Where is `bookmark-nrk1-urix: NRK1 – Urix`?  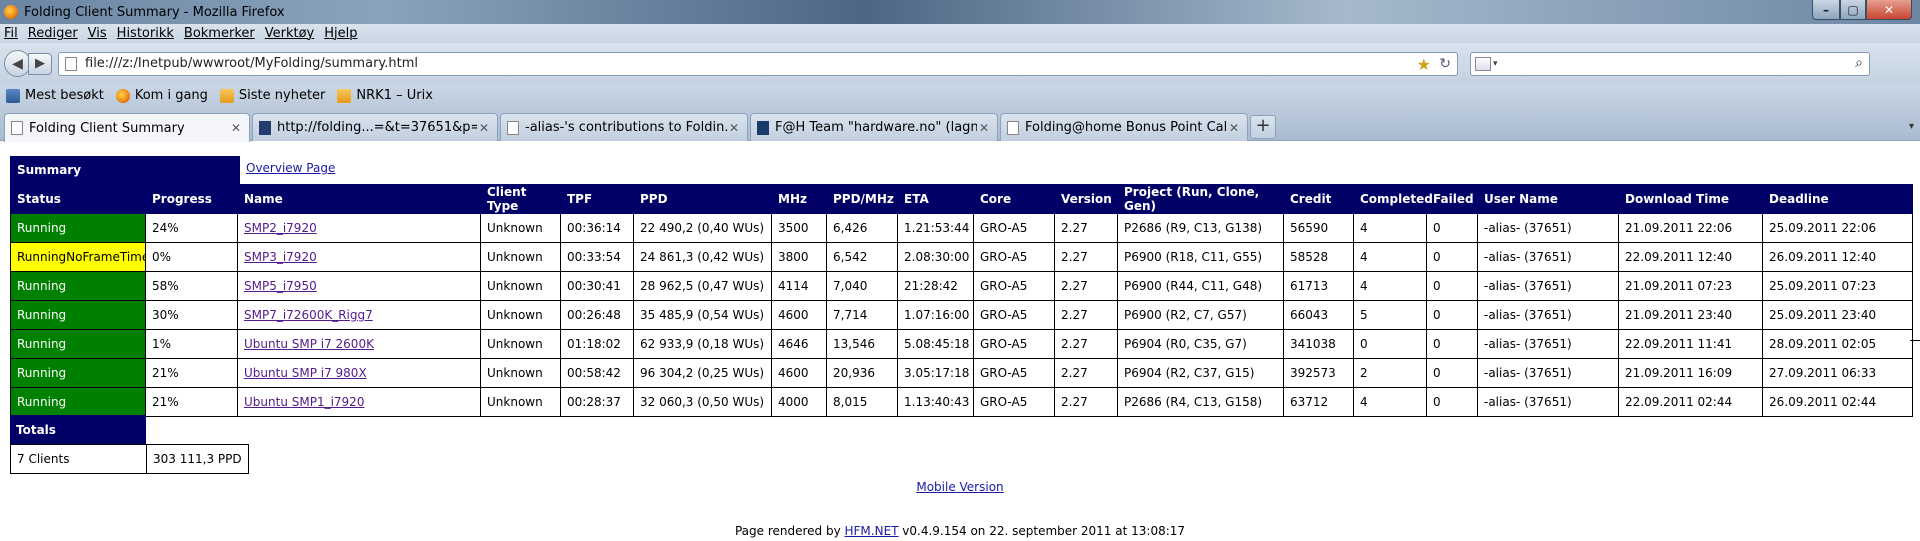 bookmark-nrk1-urix: NRK1 – Urix is located at coordinates (385, 95).